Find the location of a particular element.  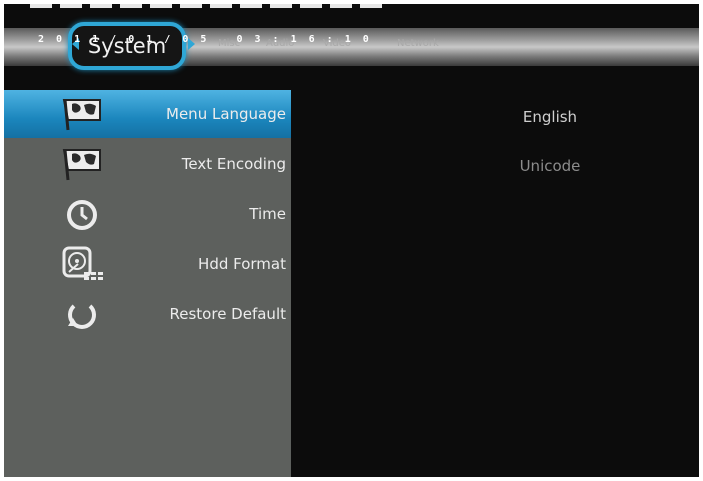

restore-icon is located at coordinates (82, 316).